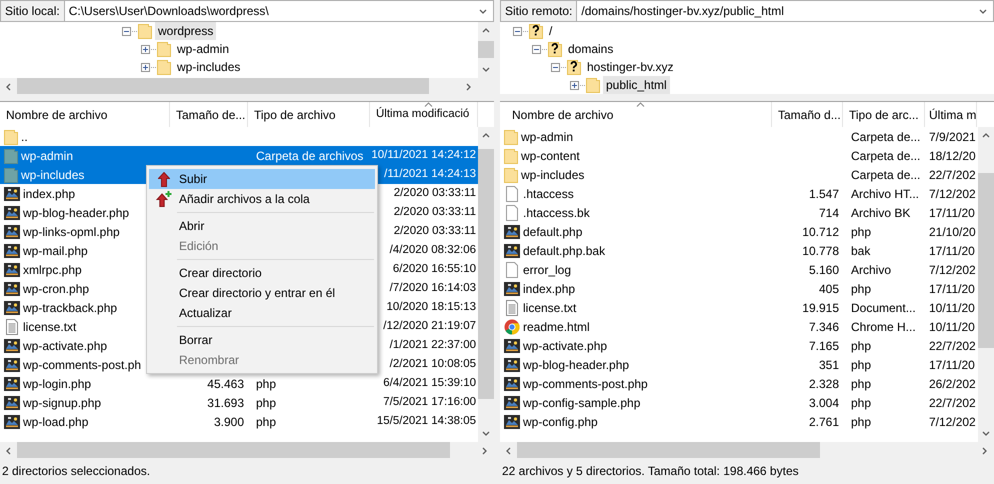  Describe the element at coordinates (185, 31) in the screenshot. I see `tree-item: wordpress` at that location.